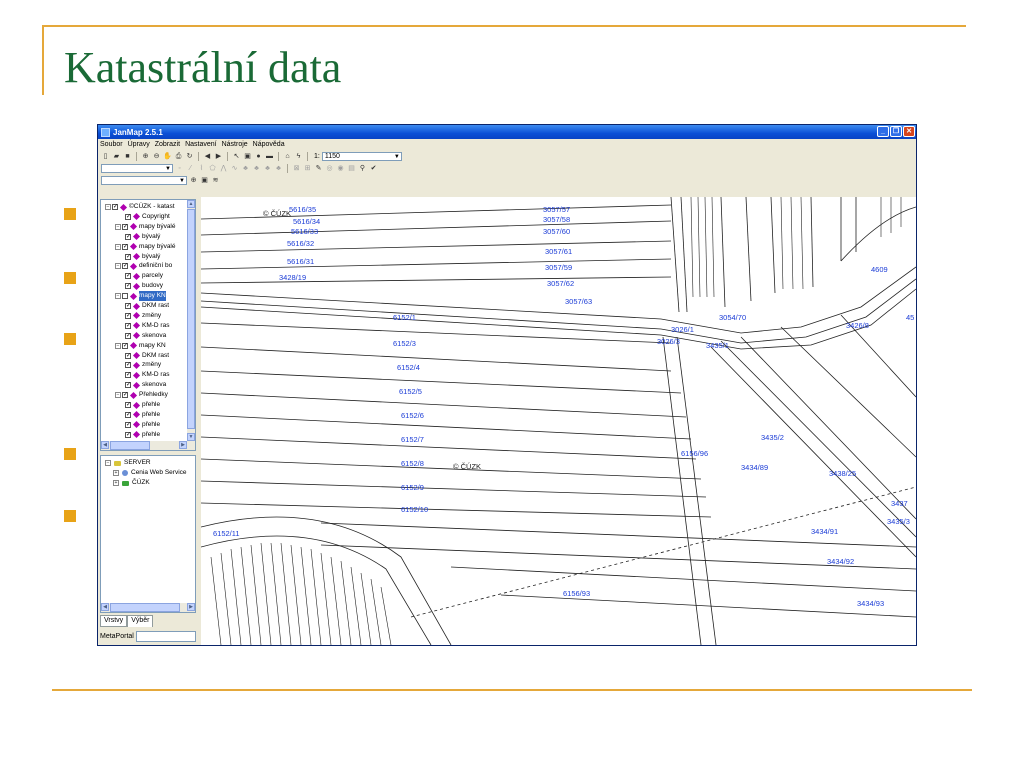 This screenshot has width=1024, height=768. What do you see at coordinates (144, 276) in the screenshot?
I see `layer-item: ✓ parcely` at bounding box center [144, 276].